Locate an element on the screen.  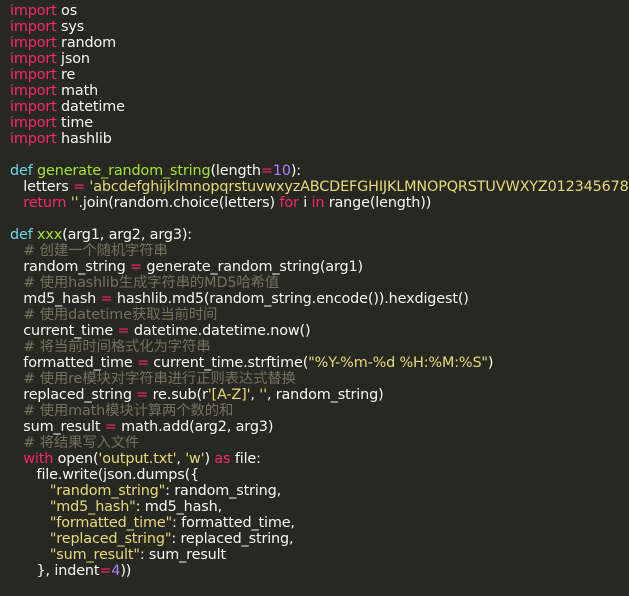
code-token-text: file: is located at coordinates (245, 459).